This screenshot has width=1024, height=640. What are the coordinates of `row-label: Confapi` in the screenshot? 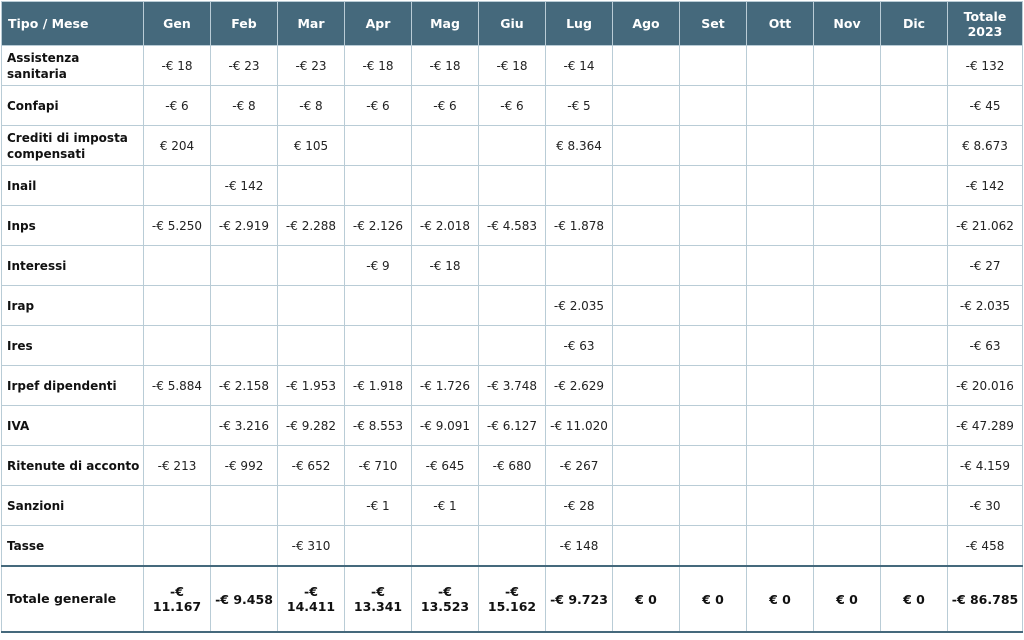 It's located at (72, 105).